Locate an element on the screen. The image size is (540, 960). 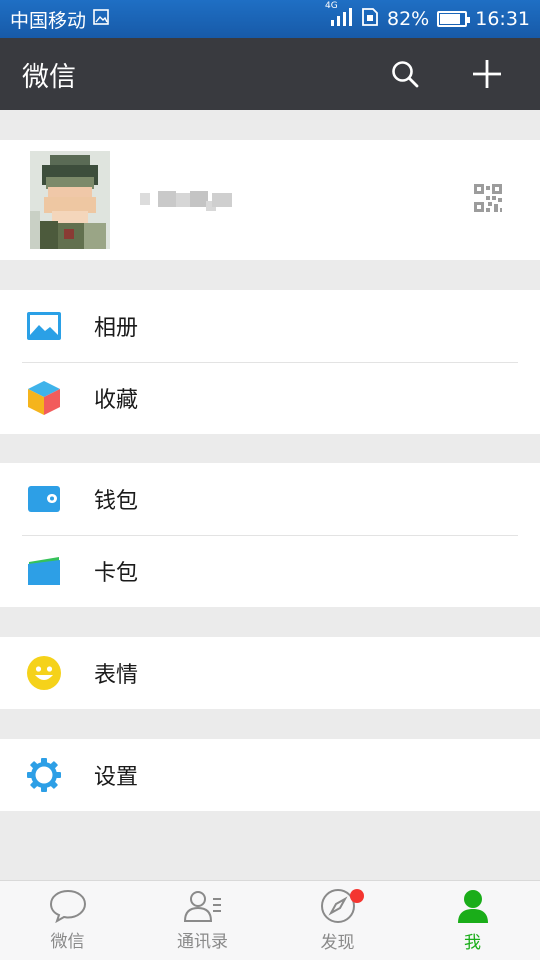
battery-percent: 82% is located at coordinates (408, 19).